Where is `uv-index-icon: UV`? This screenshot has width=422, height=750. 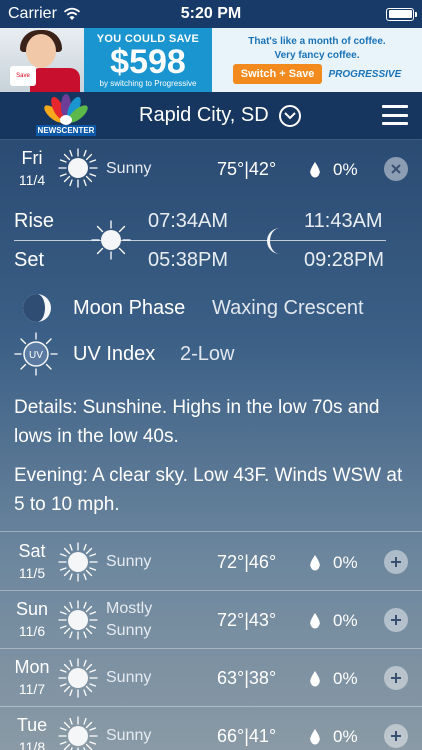 uv-index-icon: UV is located at coordinates (36, 354).